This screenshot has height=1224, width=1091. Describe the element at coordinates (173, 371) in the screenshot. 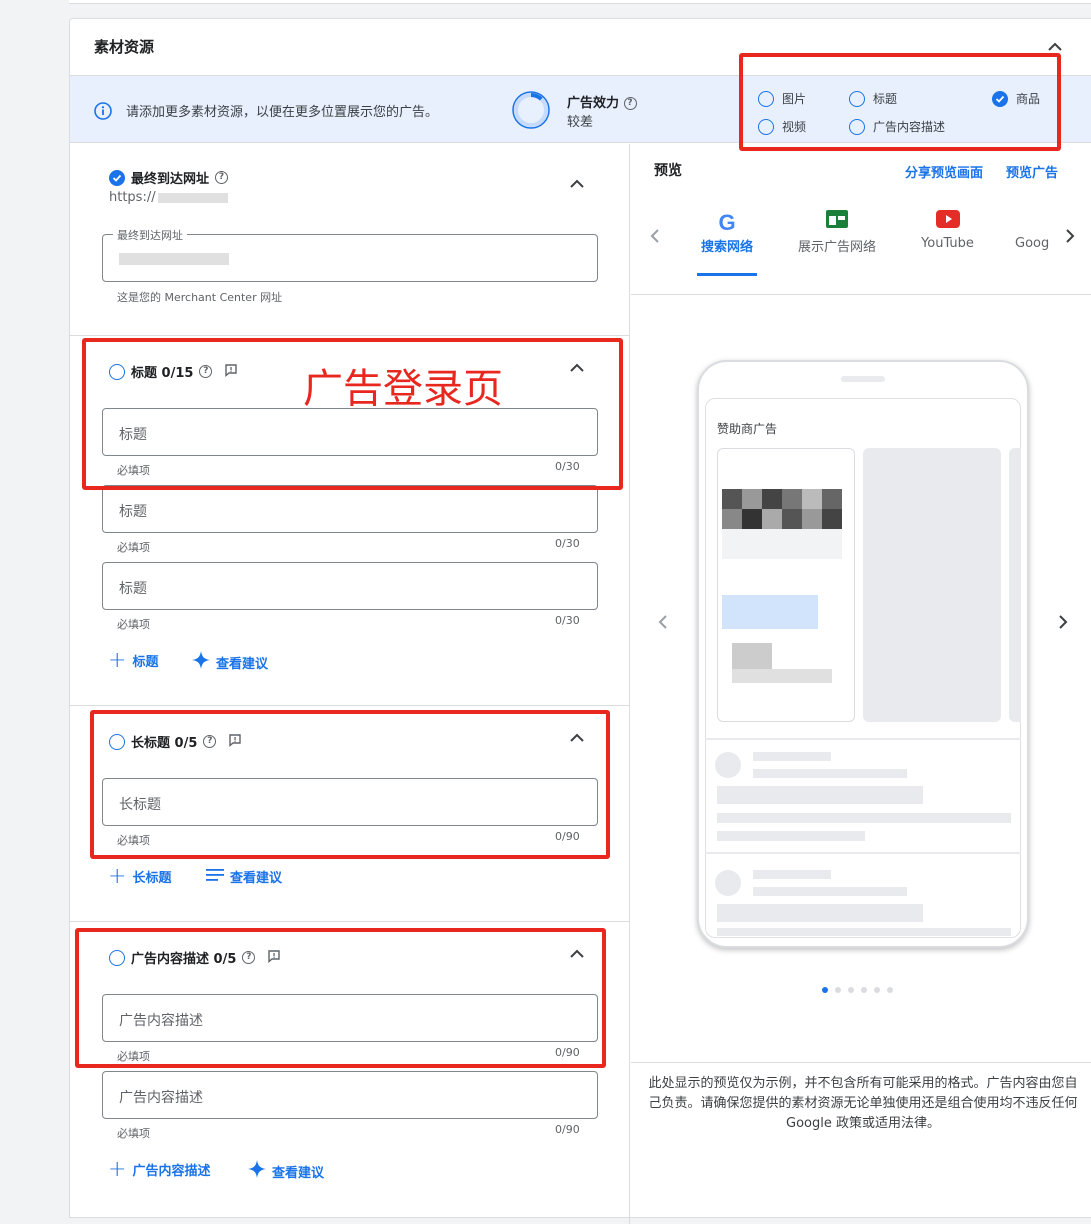

I see `headlines-title: 标题 0/15 ?` at that location.